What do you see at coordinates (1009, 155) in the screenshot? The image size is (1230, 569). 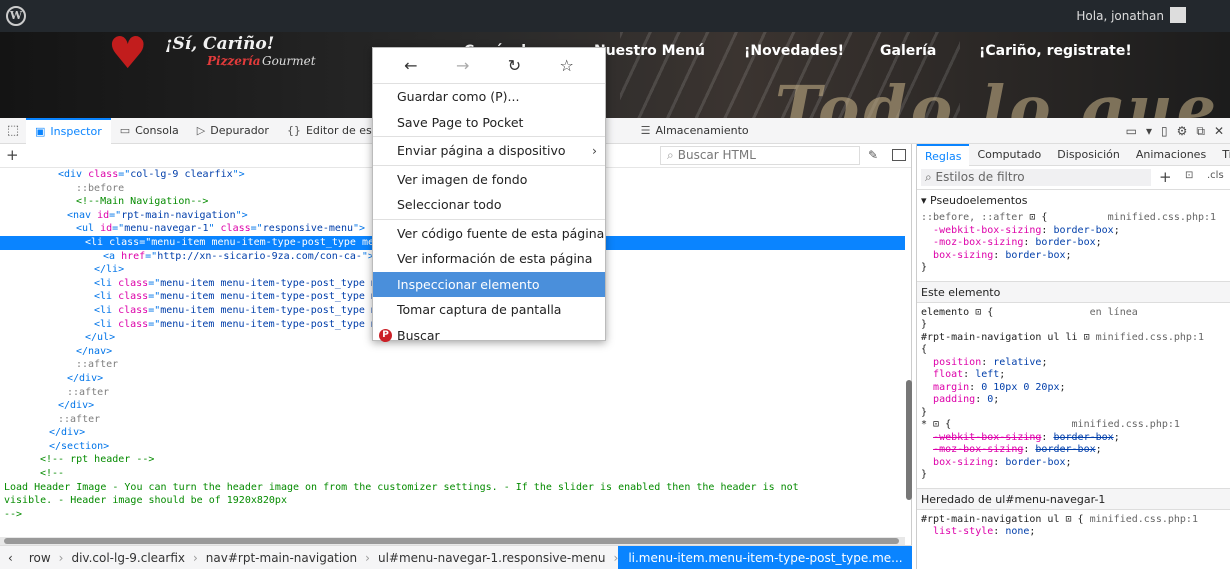 I see `tab-computed: Computado` at bounding box center [1009, 155].